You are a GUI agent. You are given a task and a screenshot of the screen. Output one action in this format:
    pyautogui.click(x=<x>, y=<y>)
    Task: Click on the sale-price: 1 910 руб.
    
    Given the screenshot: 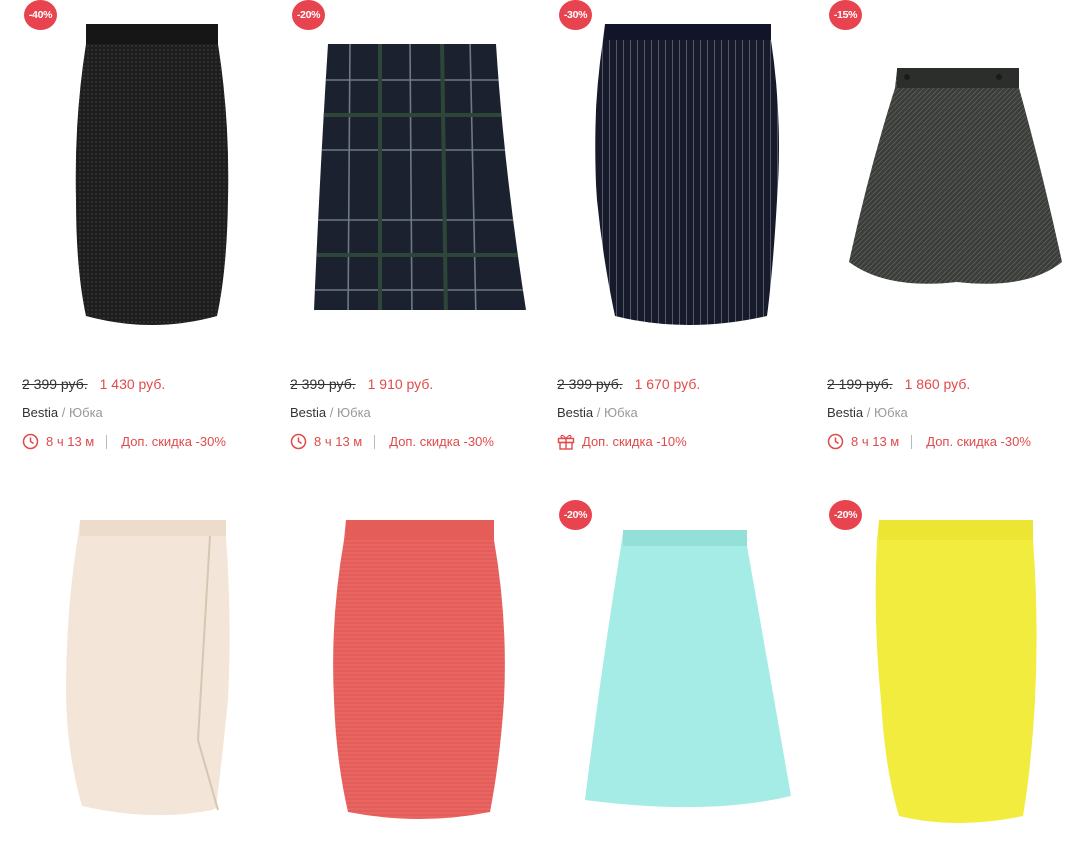 What is the action you would take?
    pyautogui.click(x=400, y=384)
    